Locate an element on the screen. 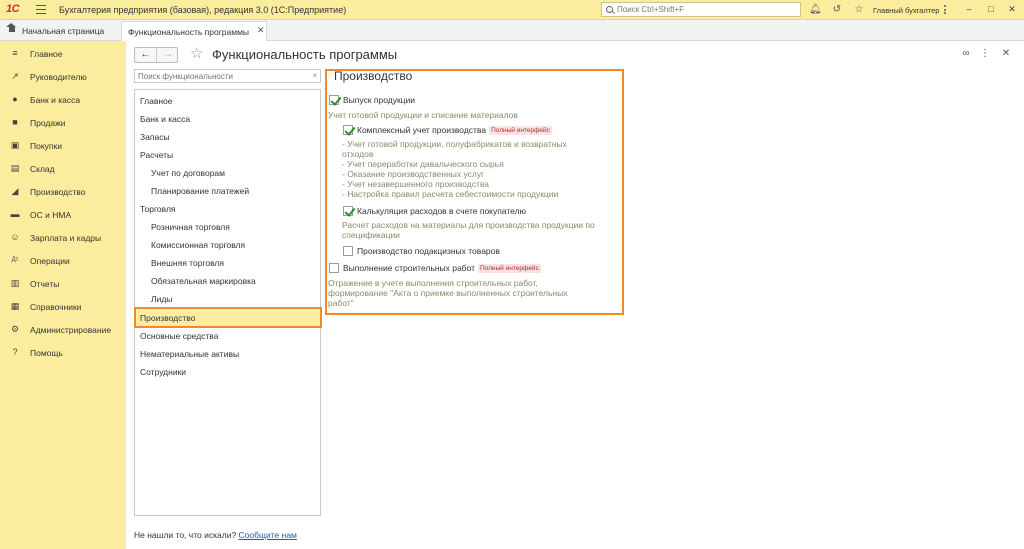 This screenshot has height=549, width=1024. tree-item: Внешняя торговля is located at coordinates (227, 263).